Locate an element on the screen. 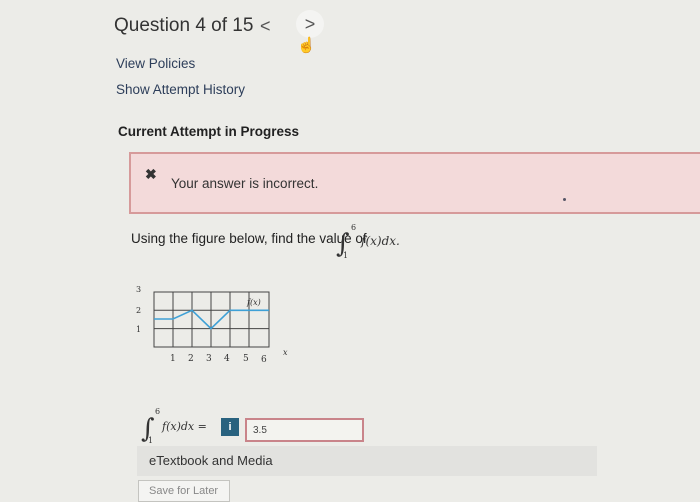 The image size is (700, 502). banner-dot is located at coordinates (564, 199).